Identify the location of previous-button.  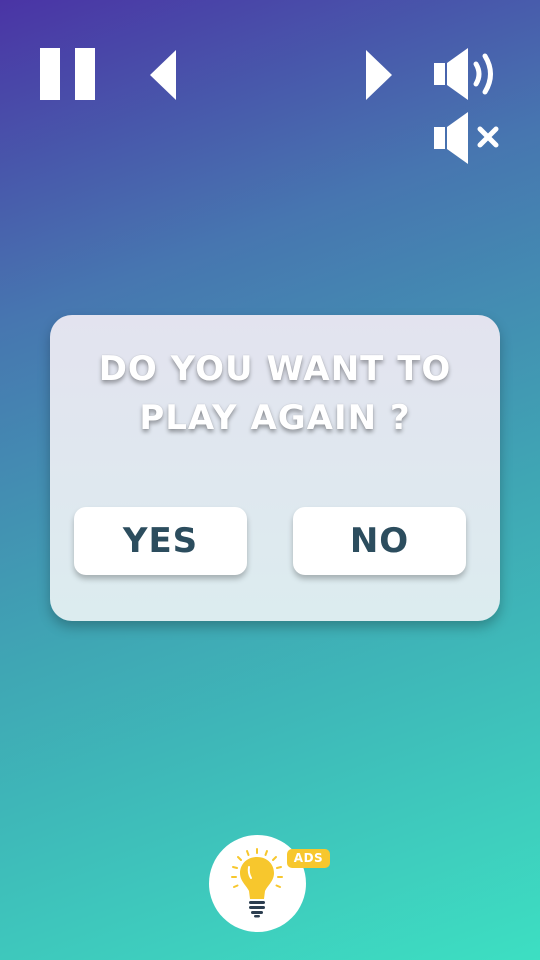
(164, 75).